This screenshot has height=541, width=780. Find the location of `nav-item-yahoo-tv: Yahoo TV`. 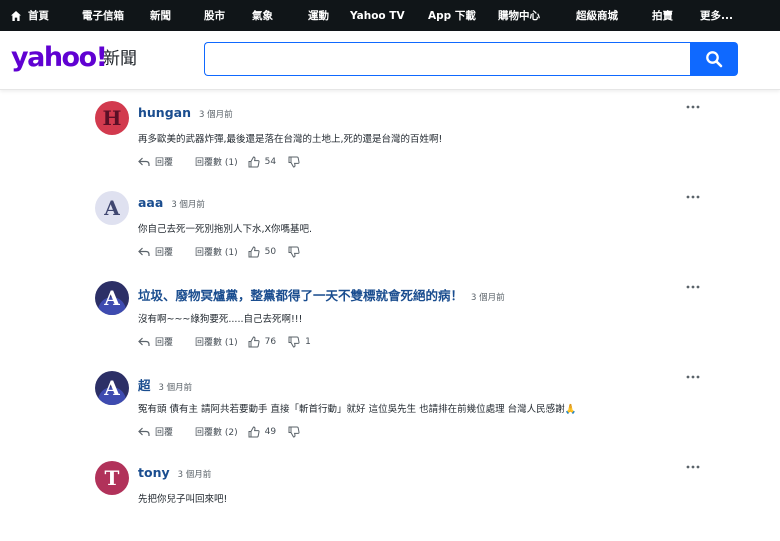

nav-item-yahoo-tv: Yahoo TV is located at coordinates (368, 15).